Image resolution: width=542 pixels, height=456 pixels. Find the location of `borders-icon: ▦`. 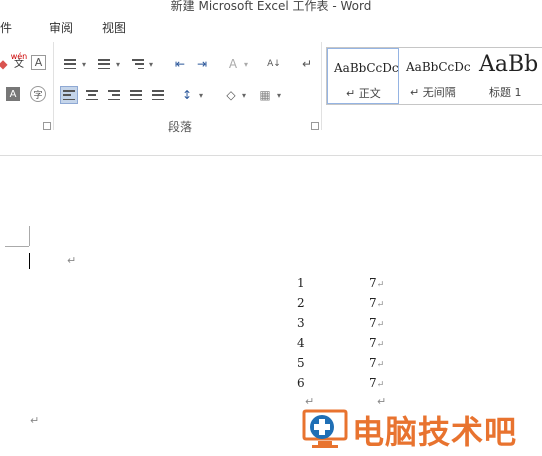

borders-icon: ▦ is located at coordinates (265, 95).